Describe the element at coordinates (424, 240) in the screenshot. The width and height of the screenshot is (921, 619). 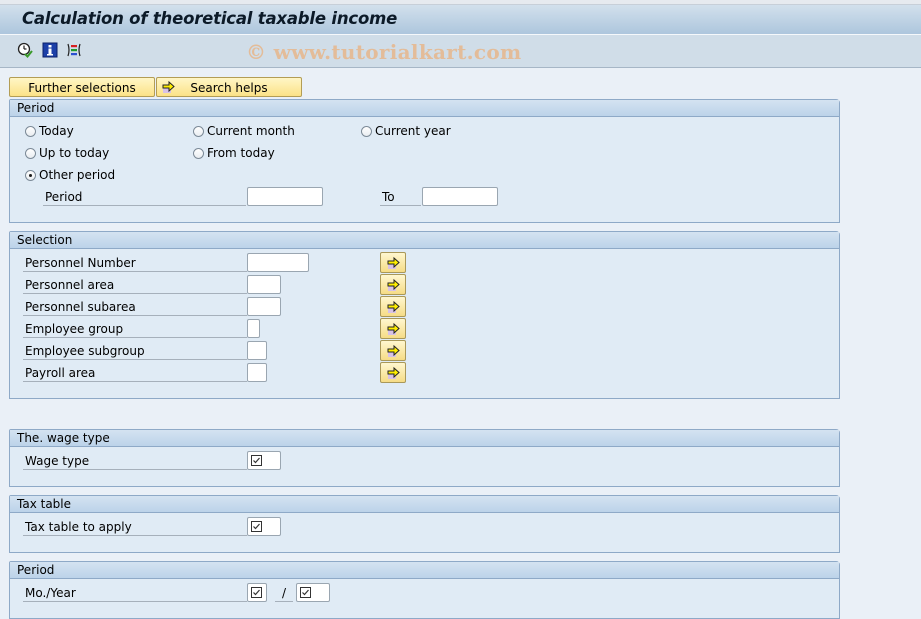
I see `selection-group-title: Selection` at that location.